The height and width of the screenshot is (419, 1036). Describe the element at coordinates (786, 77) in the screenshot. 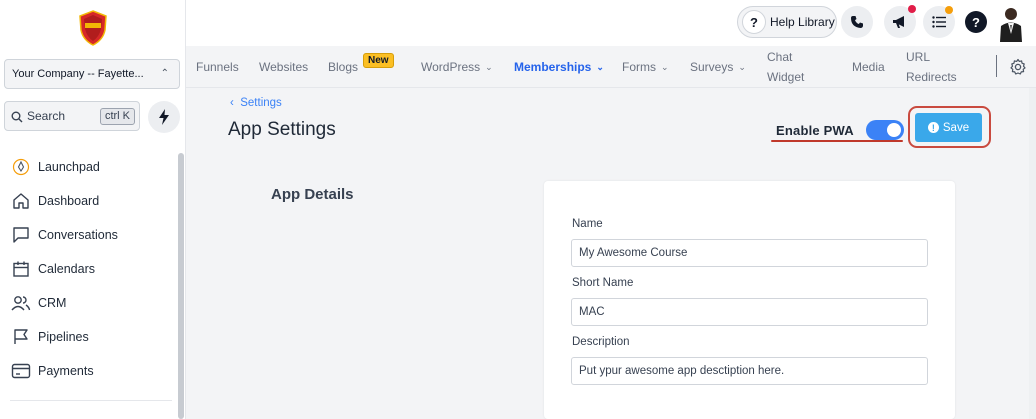

I see `tab-label-line2: Widget` at that location.